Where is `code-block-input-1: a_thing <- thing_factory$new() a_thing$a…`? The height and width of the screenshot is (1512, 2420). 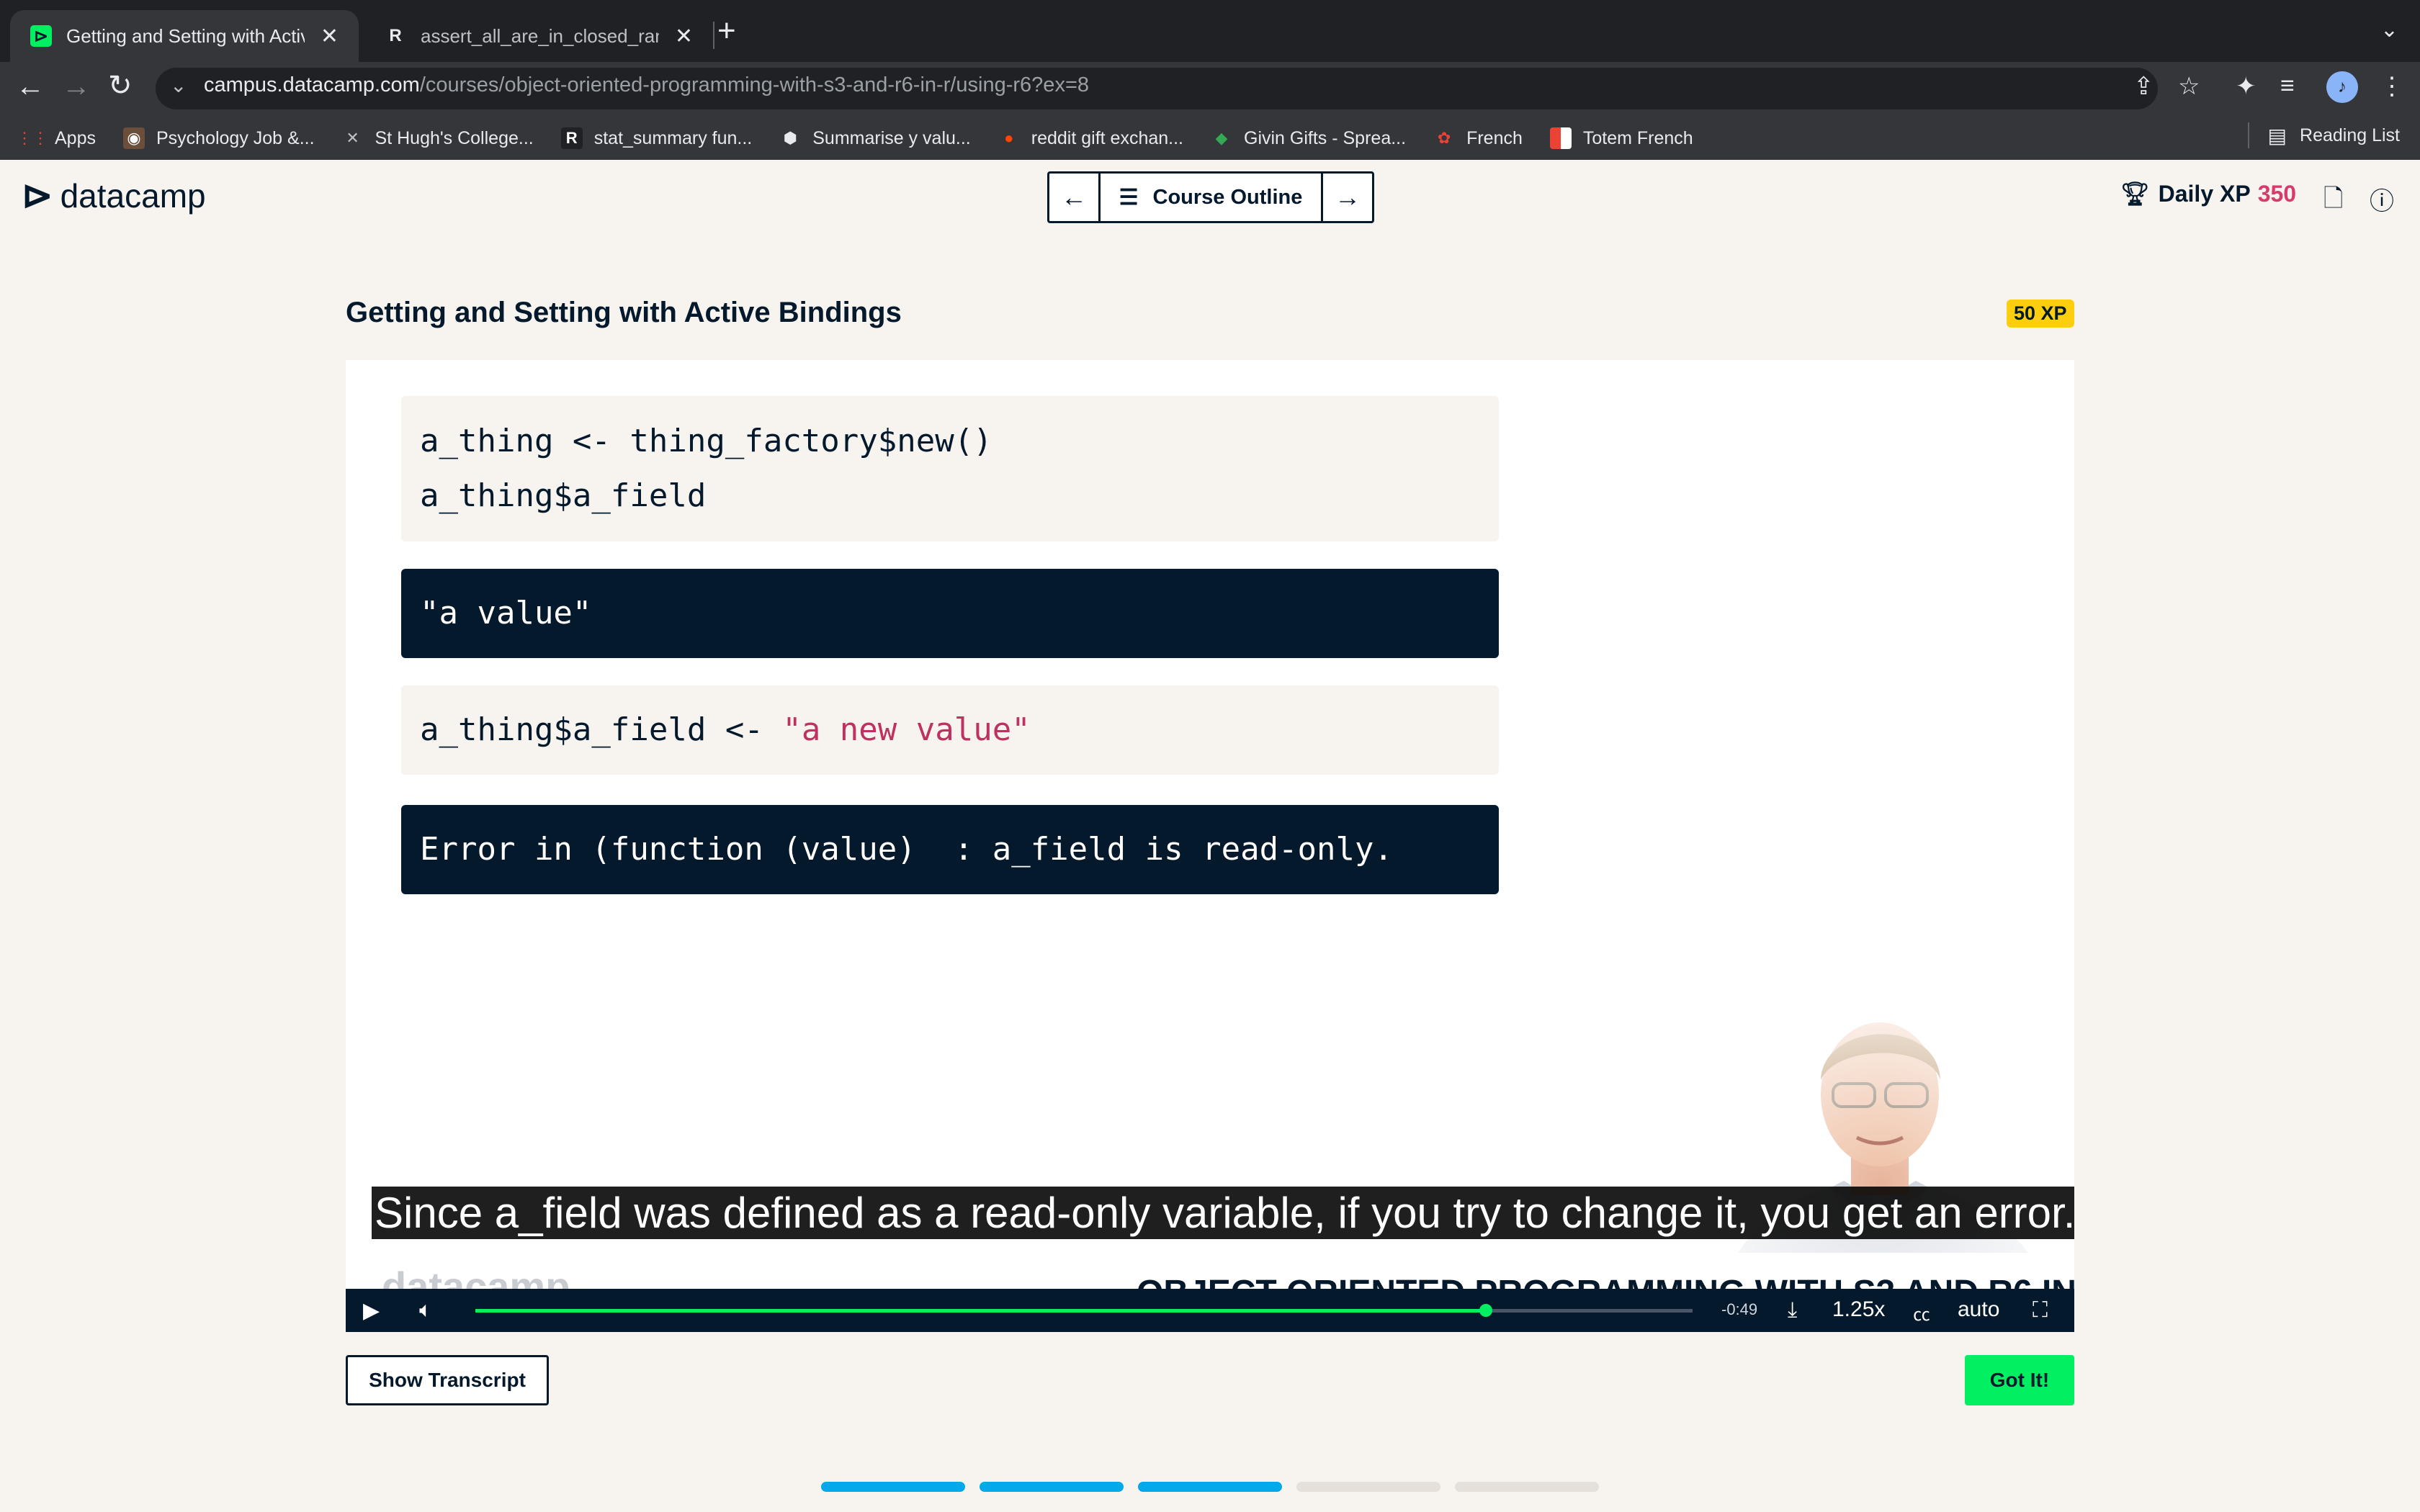 code-block-input-1: a_thing <- thing_factory$new() a_thing$a… is located at coordinates (950, 468).